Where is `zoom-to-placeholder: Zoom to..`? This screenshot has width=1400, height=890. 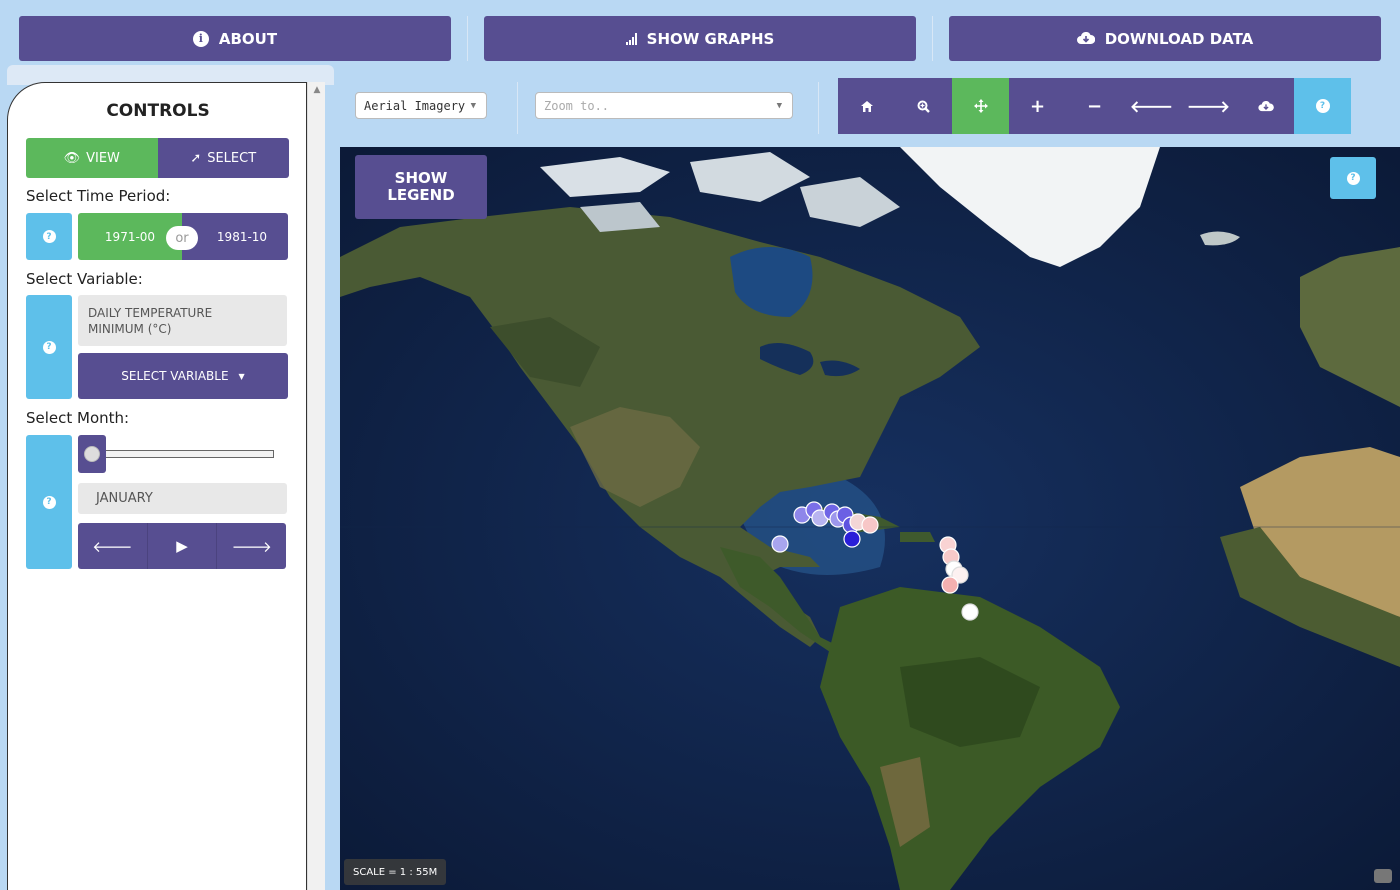
zoom-to-placeholder: Zoom to.. is located at coordinates (577, 105).